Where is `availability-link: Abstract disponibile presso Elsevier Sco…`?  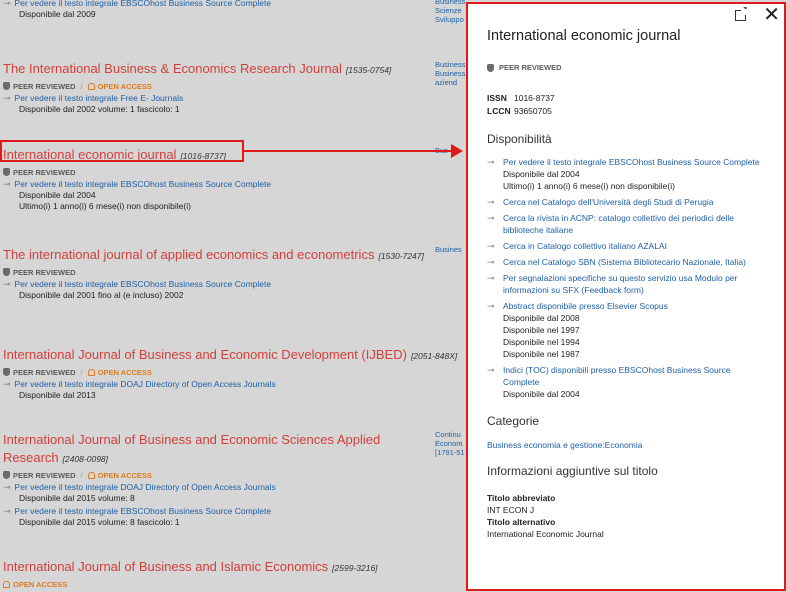
availability-link: Abstract disponibile presso Elsevier Sco… is located at coordinates (585, 306).